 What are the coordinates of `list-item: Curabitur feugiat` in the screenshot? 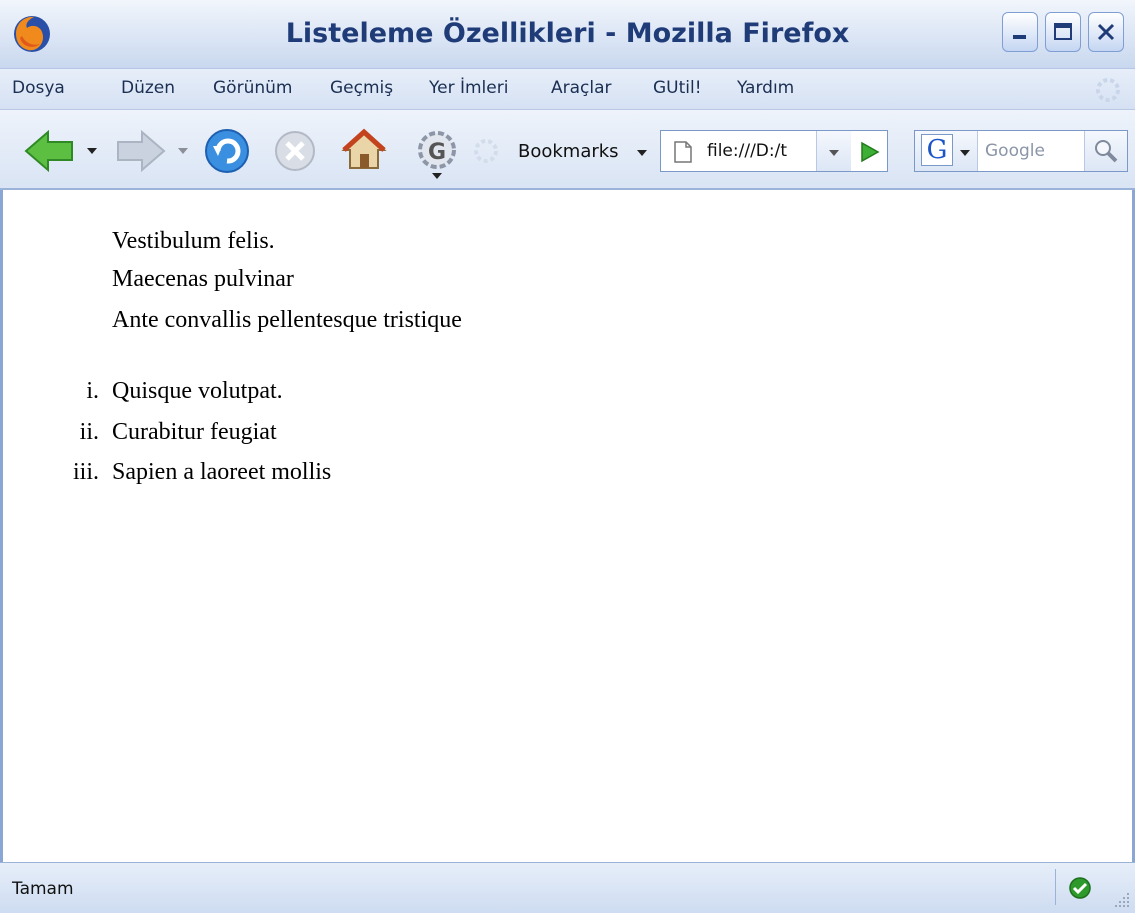 It's located at (194, 432).